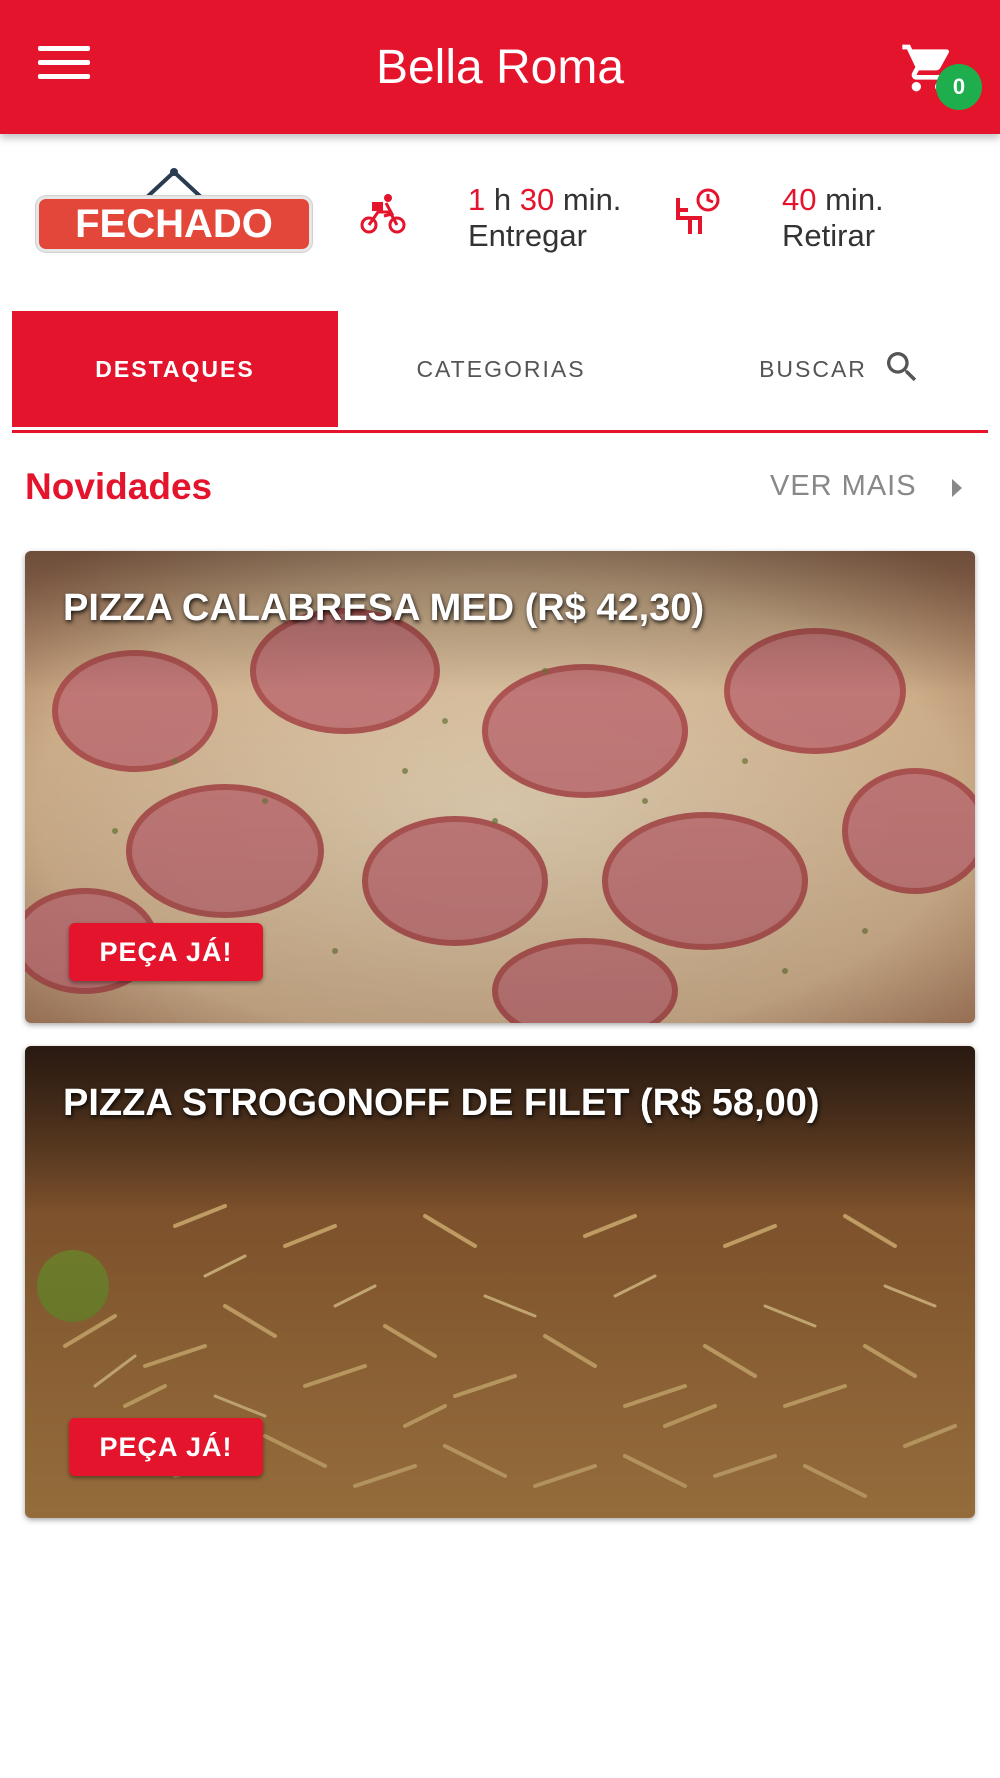  What do you see at coordinates (384, 608) in the screenshot?
I see `product-name: PIZZA CALABRESA MED (R$ 42,30)` at bounding box center [384, 608].